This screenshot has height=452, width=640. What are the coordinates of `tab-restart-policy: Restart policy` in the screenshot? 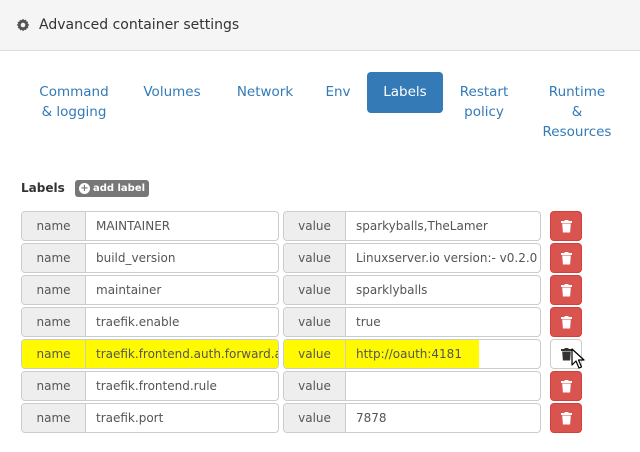 It's located at (484, 97).